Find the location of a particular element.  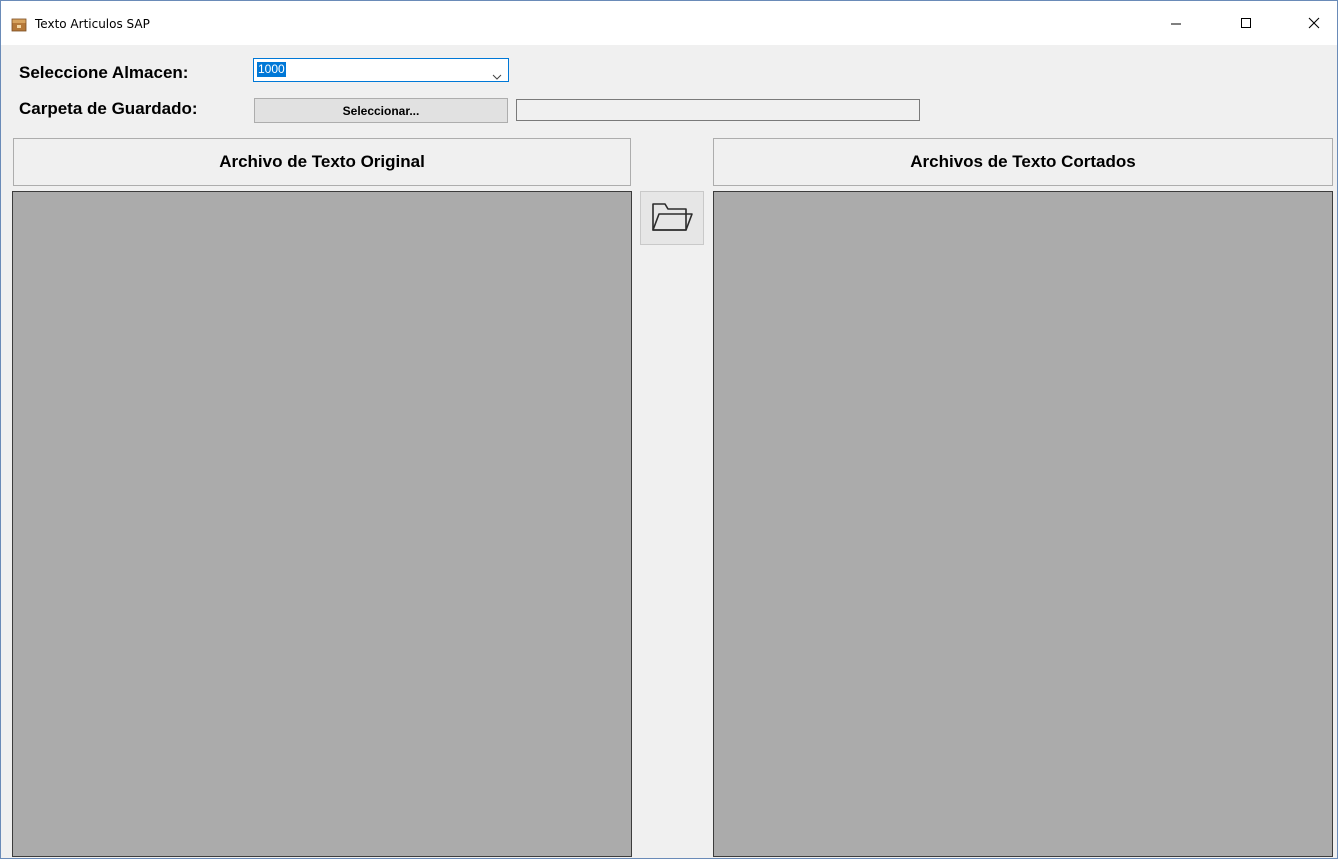

chevron-down-icon is located at coordinates (497, 76).